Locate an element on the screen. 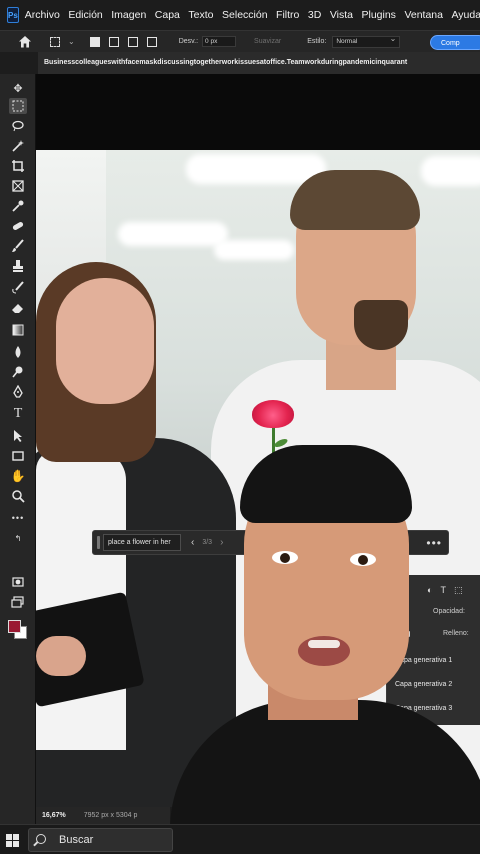 This screenshot has width=480, height=854. home-icon is located at coordinates (25, 42).